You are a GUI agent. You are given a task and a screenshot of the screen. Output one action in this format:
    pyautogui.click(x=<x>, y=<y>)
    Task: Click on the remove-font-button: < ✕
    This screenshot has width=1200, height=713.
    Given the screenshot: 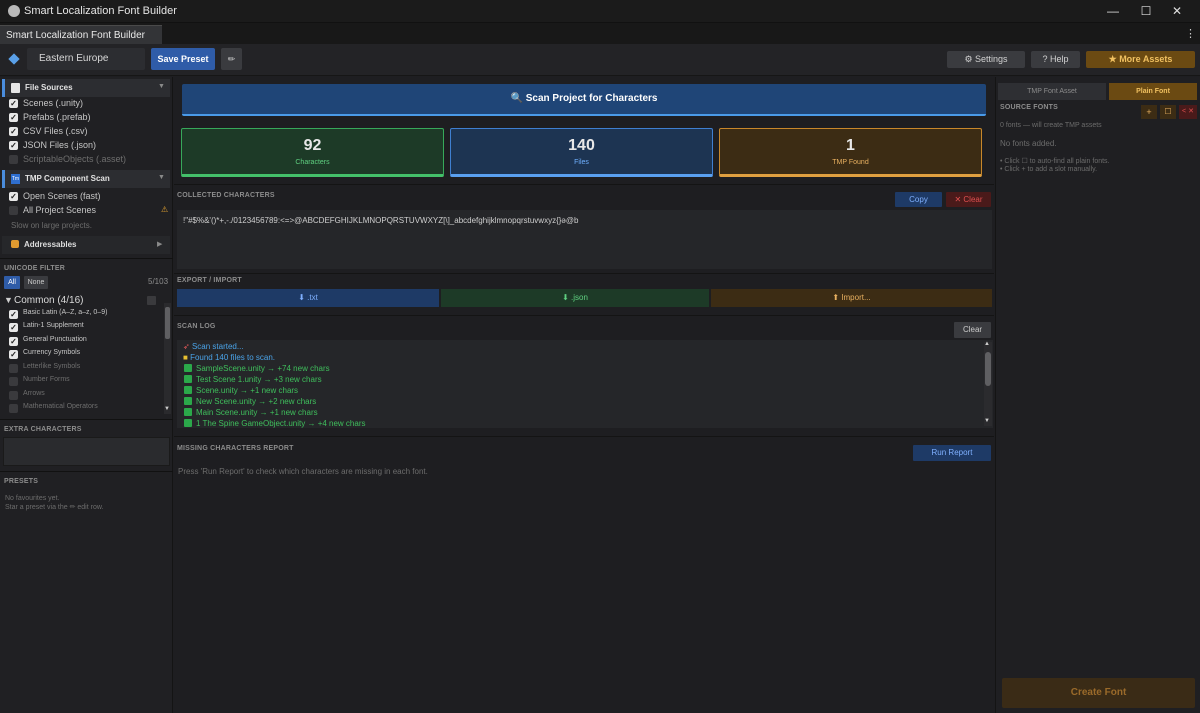 What is the action you would take?
    pyautogui.click(x=1188, y=112)
    